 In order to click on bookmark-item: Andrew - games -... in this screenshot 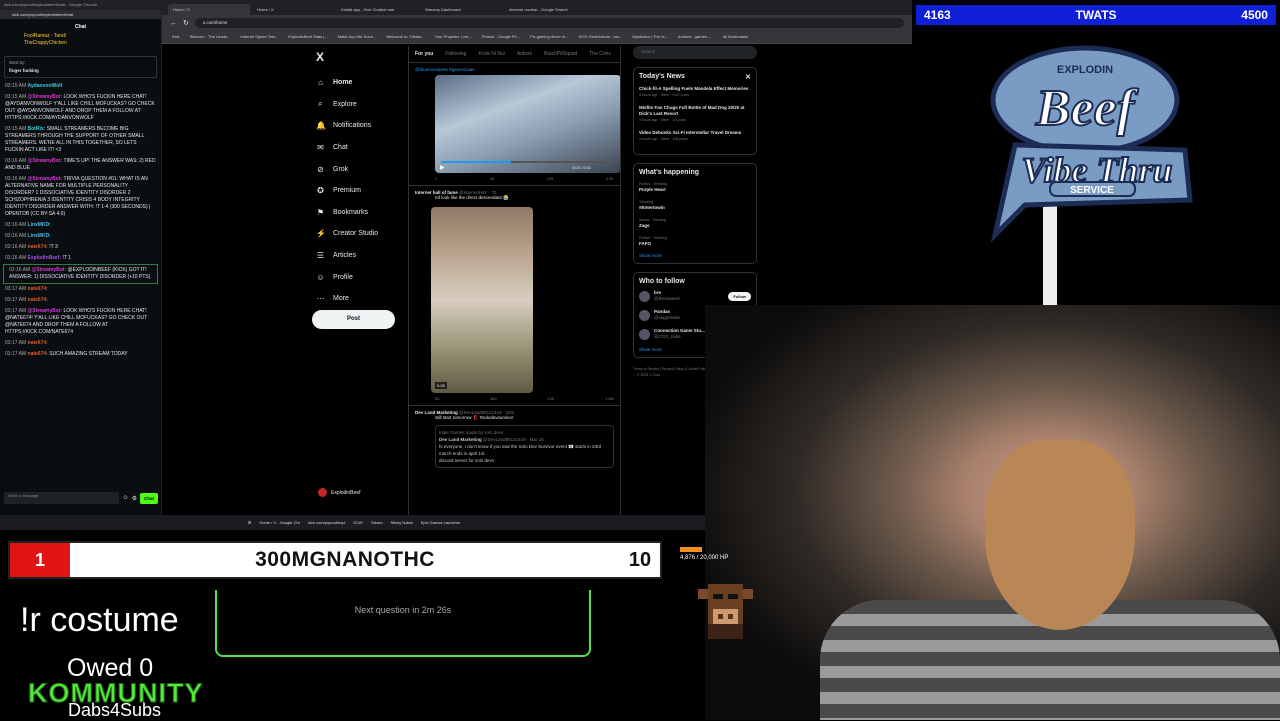, I will do `click(695, 37)`.